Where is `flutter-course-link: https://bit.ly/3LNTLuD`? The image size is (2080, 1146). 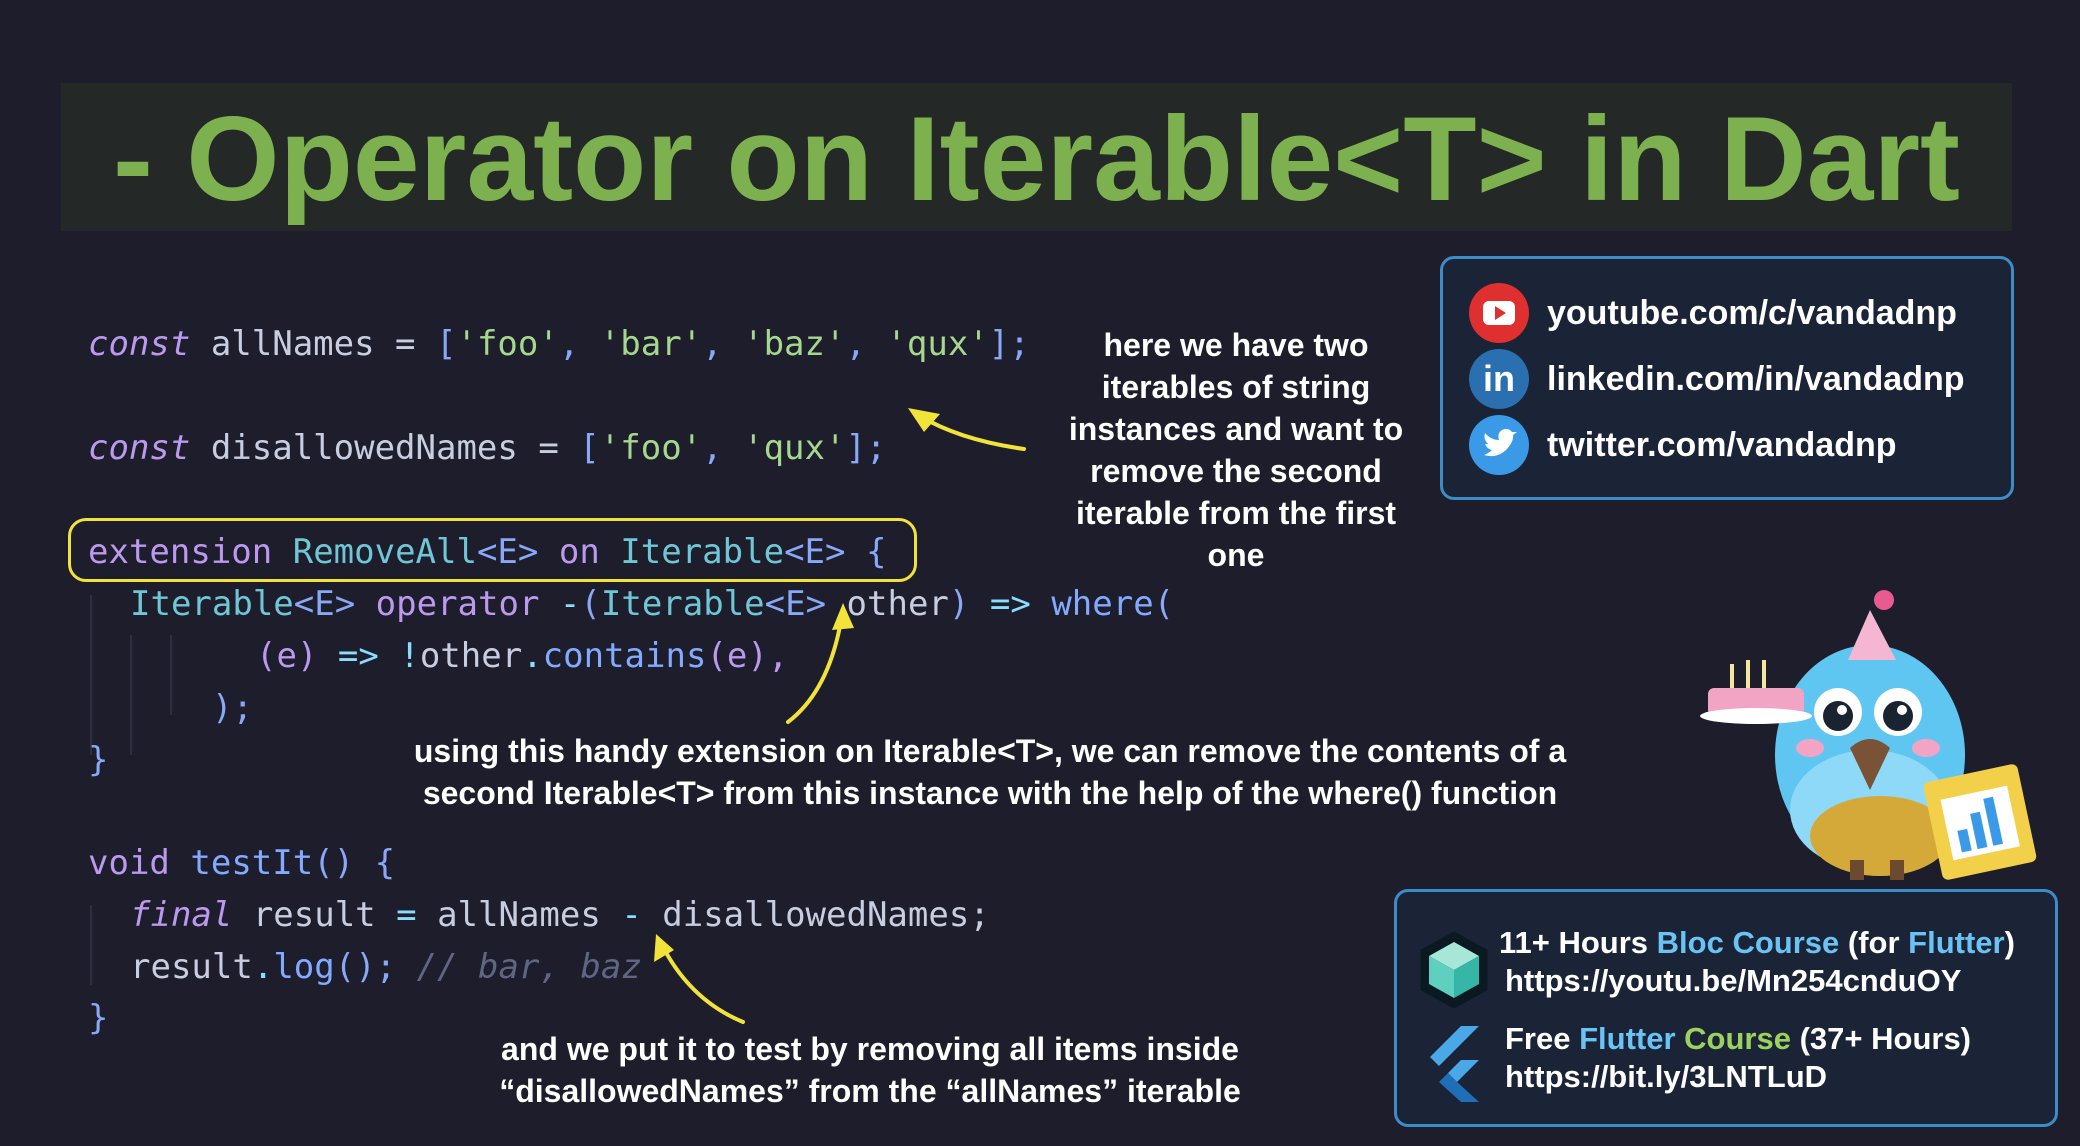
flutter-course-link: https://bit.ly/3LNTLuD is located at coordinates (1666, 1077).